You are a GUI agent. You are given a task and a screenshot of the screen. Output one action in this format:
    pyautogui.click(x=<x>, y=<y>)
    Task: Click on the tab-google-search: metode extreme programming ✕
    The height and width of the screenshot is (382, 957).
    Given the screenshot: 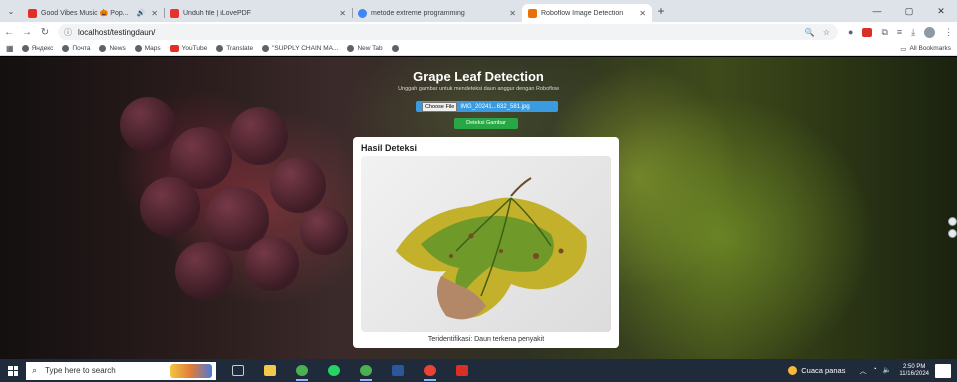 What is the action you would take?
    pyautogui.click(x=437, y=13)
    